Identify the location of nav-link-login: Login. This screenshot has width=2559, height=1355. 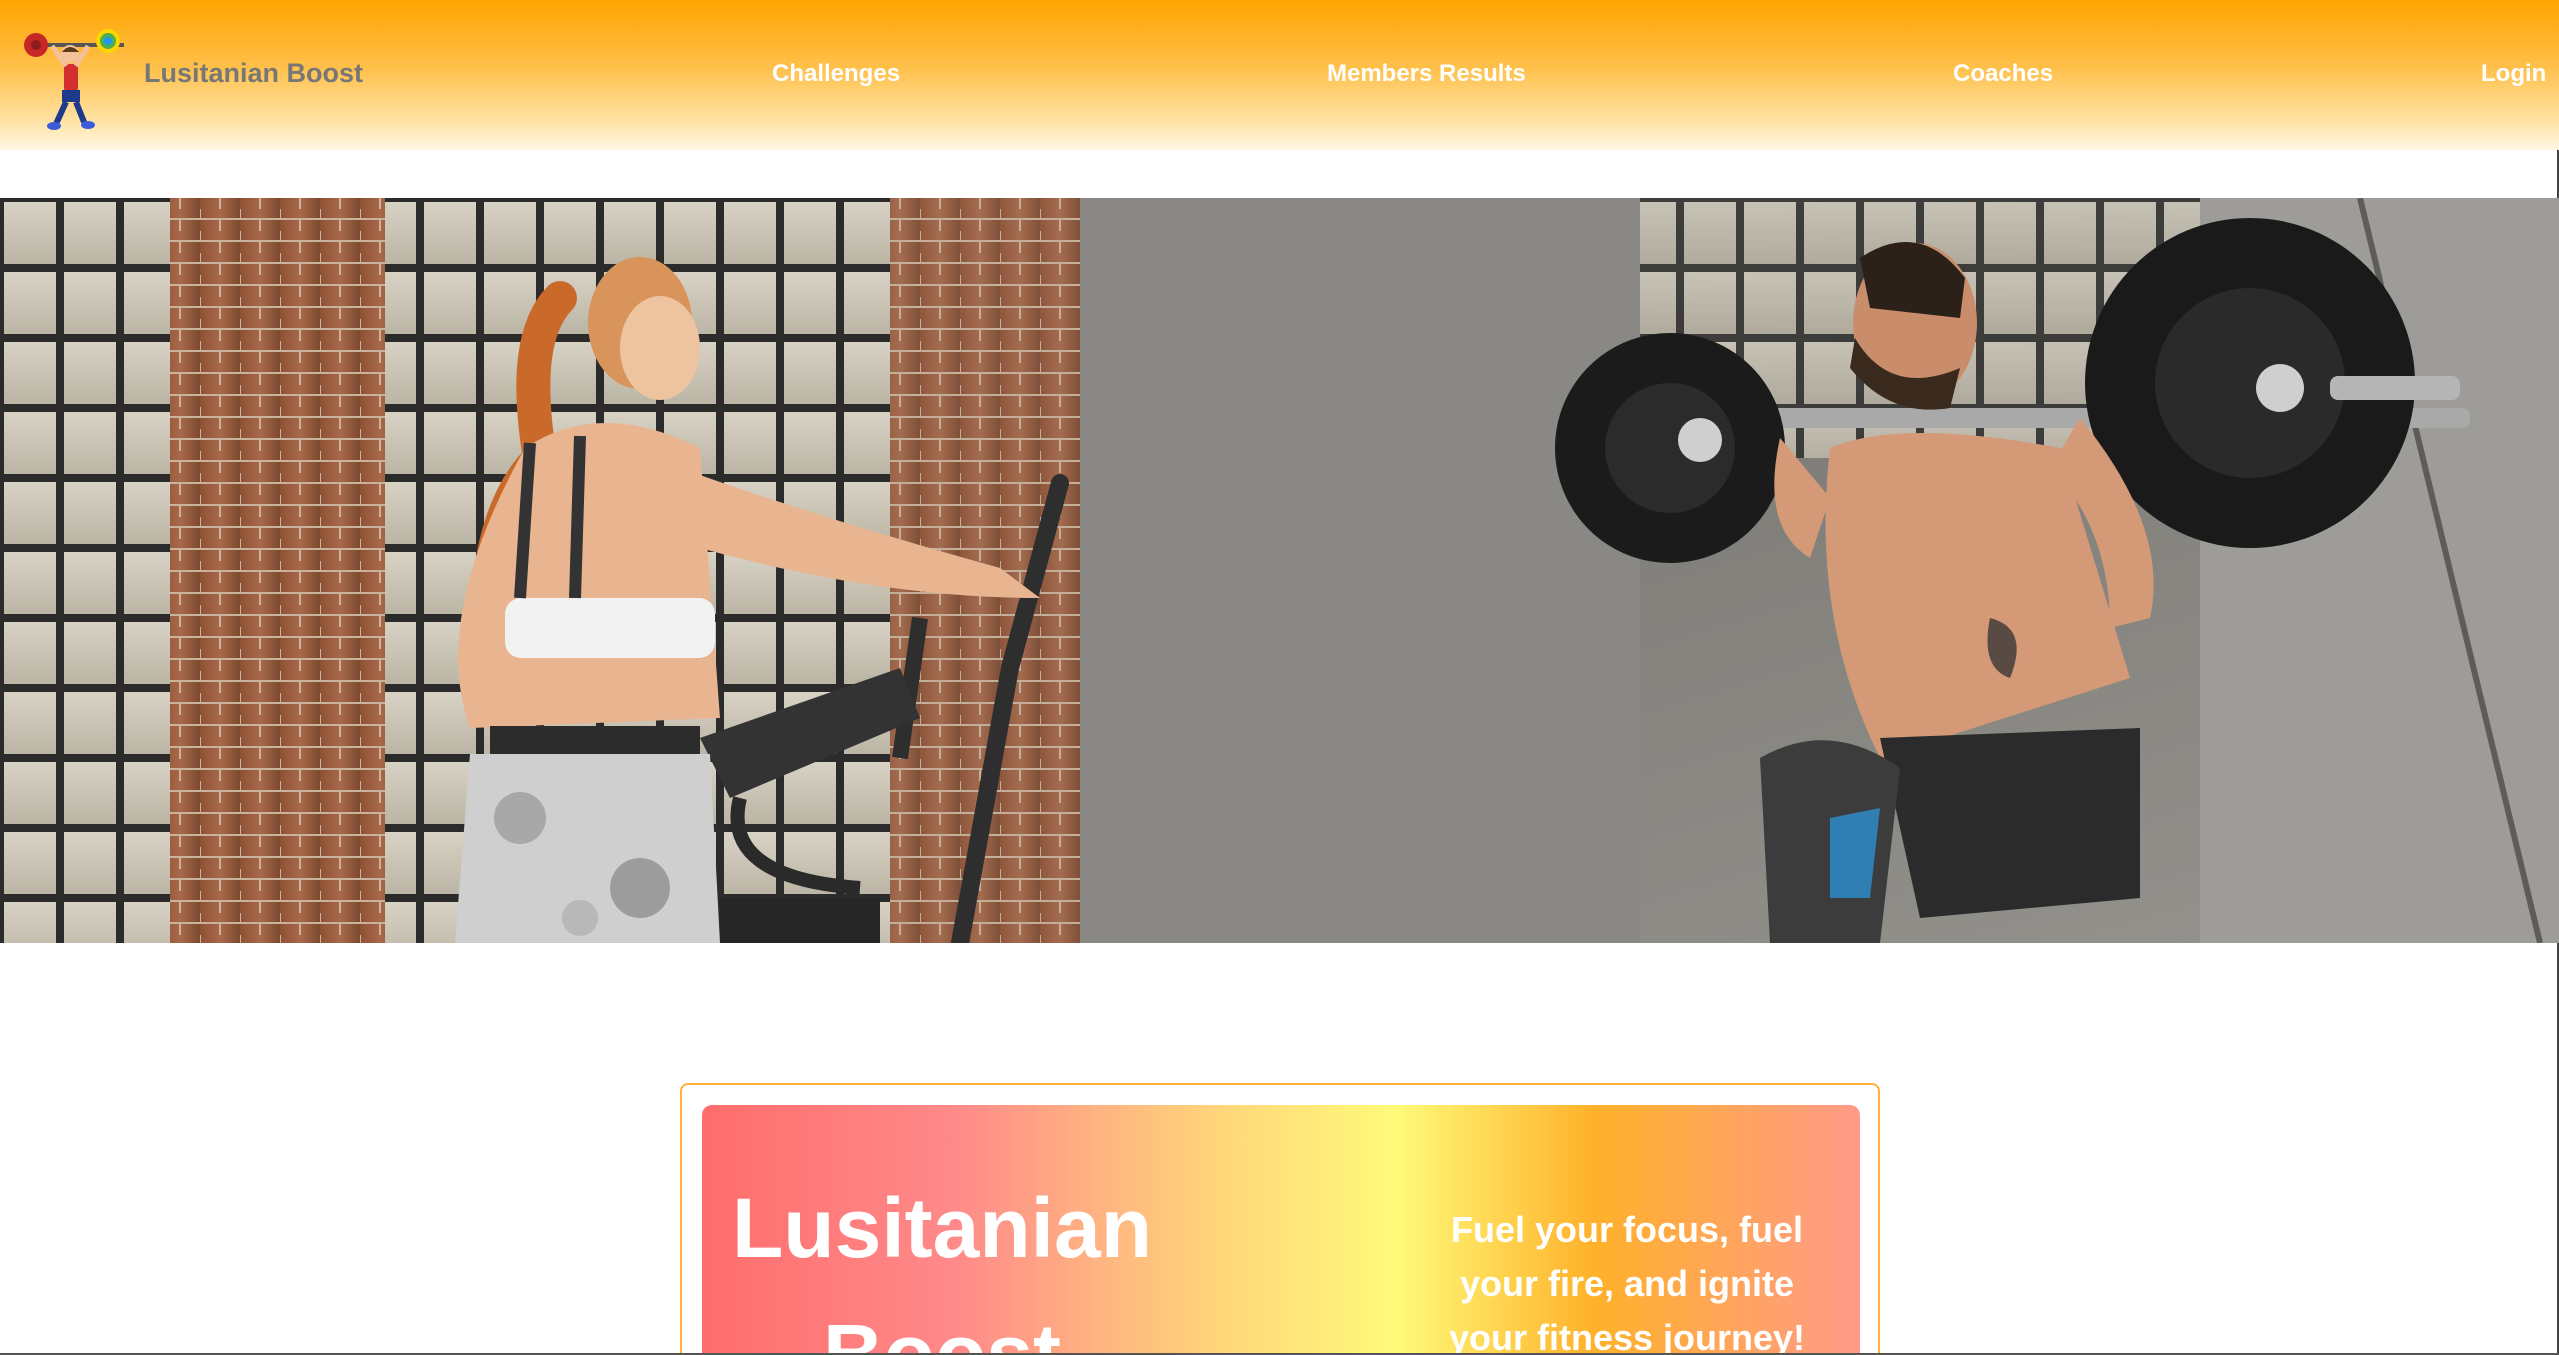
(2513, 74).